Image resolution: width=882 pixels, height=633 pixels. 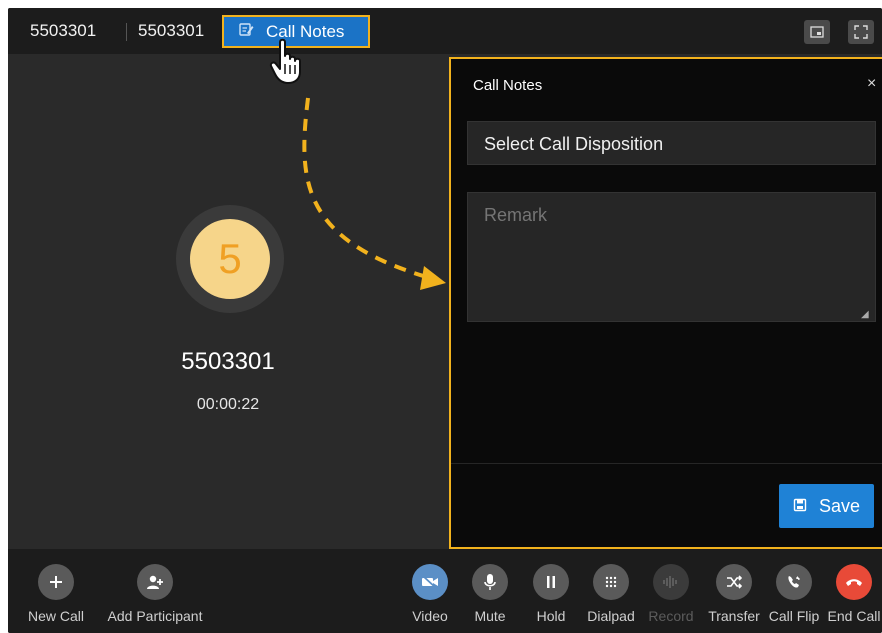 I want to click on plus-icon, so click(x=56, y=582).